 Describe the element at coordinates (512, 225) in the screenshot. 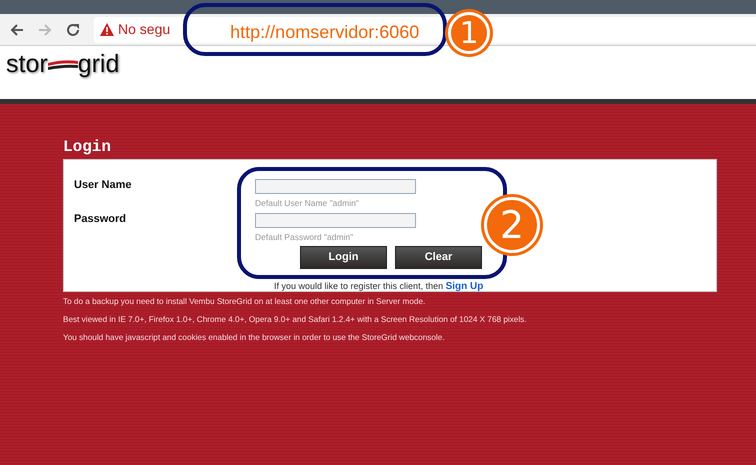

I see `callout-number: 2` at that location.